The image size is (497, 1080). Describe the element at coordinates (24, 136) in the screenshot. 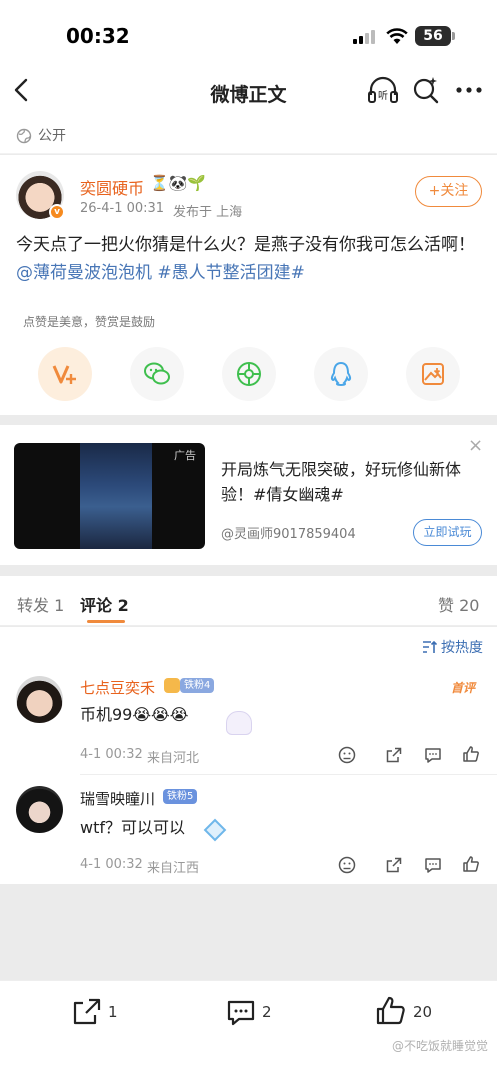

I see `globe-icon` at that location.